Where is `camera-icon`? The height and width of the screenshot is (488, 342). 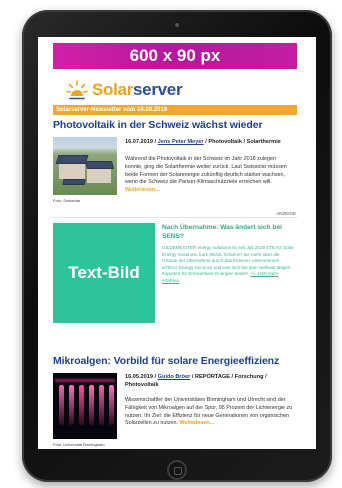 camera-icon is located at coordinates (177, 25).